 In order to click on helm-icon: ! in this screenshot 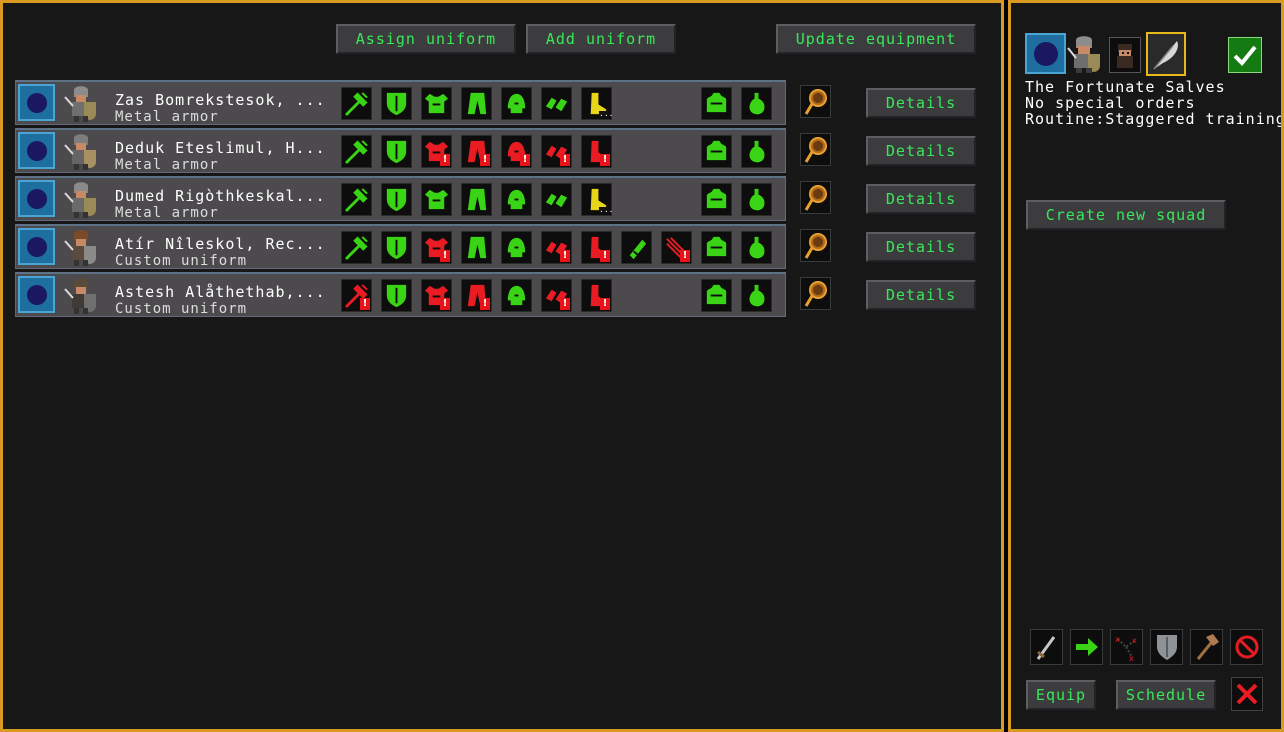, I will do `click(516, 151)`.